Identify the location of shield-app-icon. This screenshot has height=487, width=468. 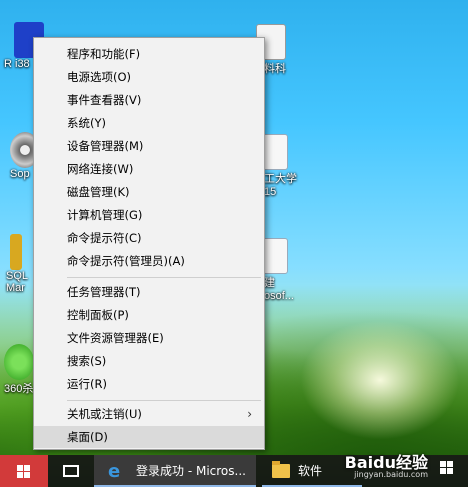
(19, 362).